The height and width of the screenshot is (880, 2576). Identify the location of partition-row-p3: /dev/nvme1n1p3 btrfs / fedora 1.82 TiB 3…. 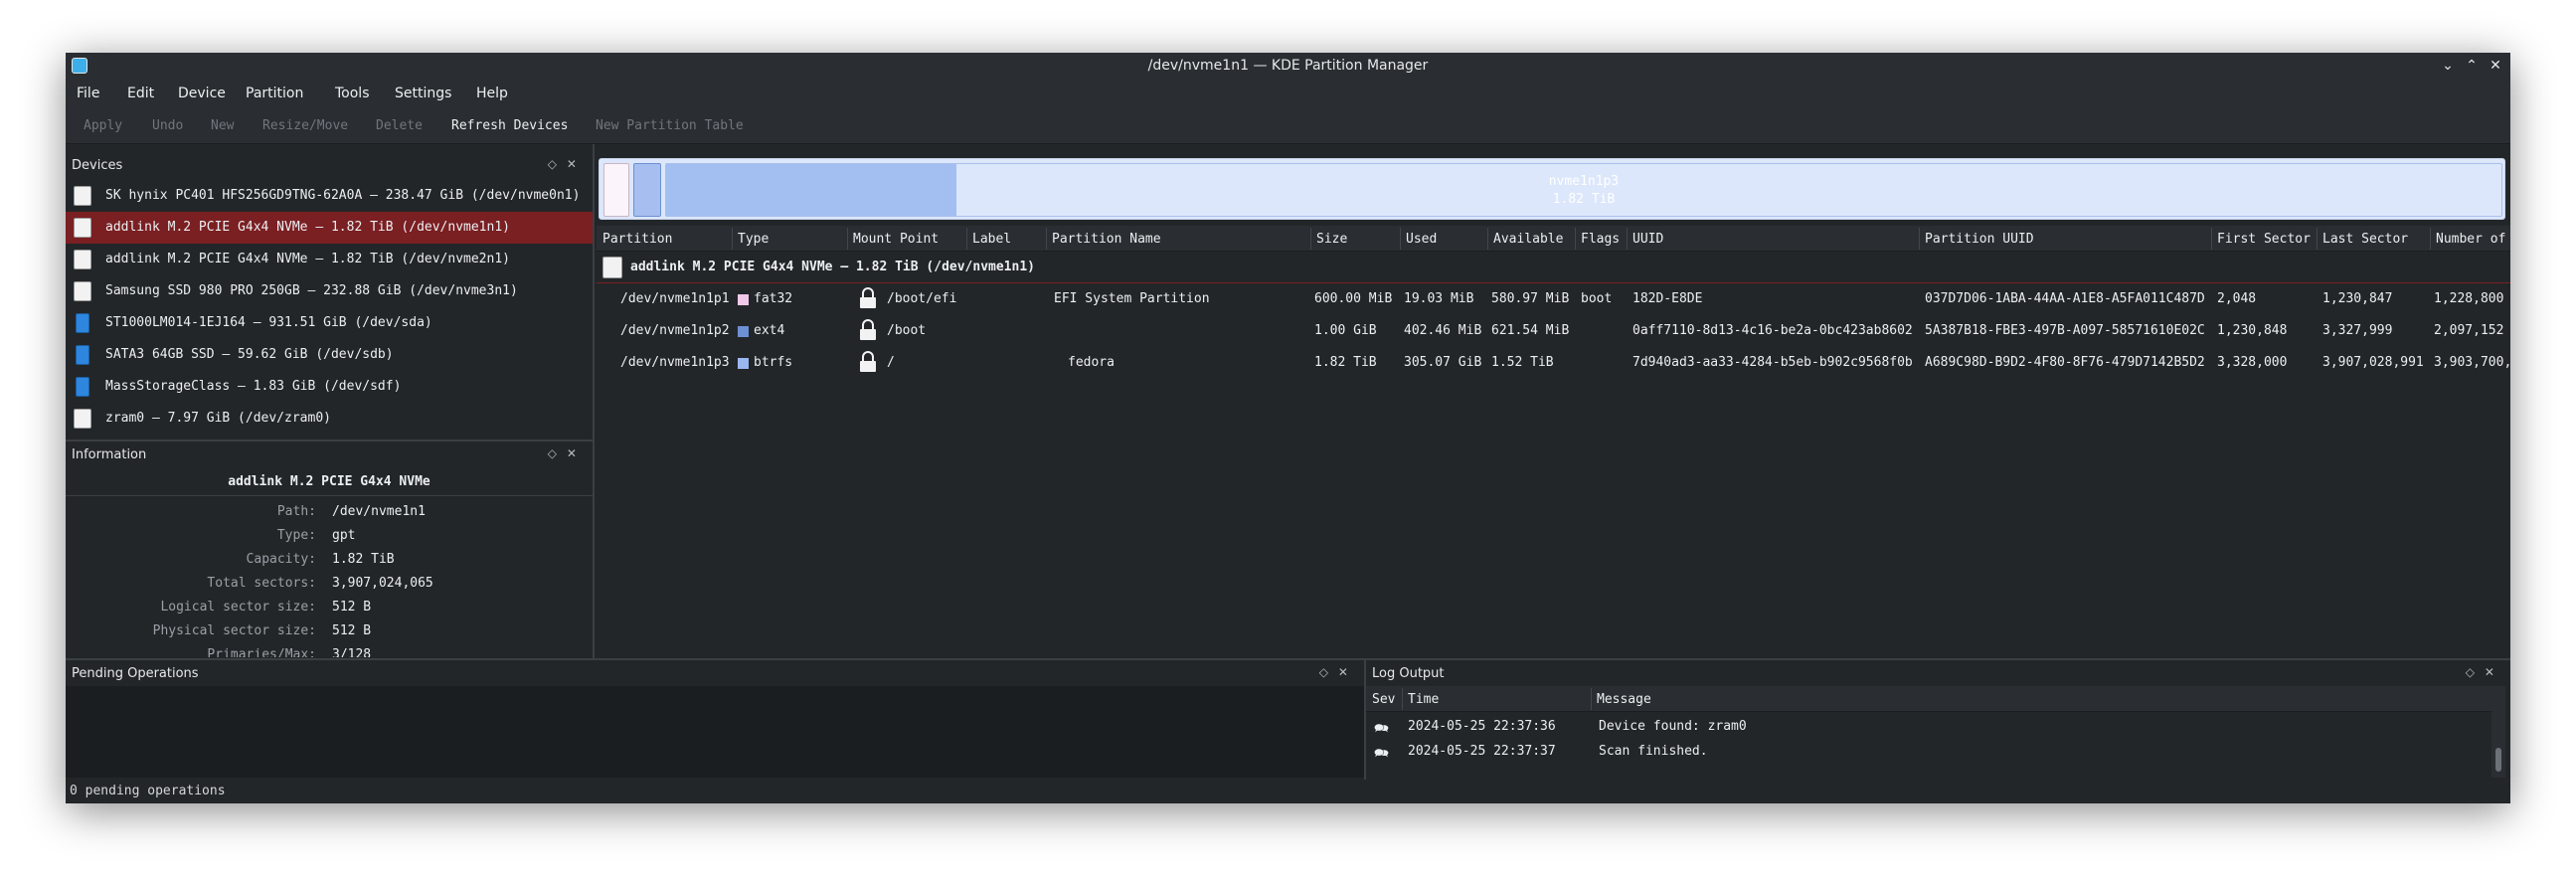
(1553, 363).